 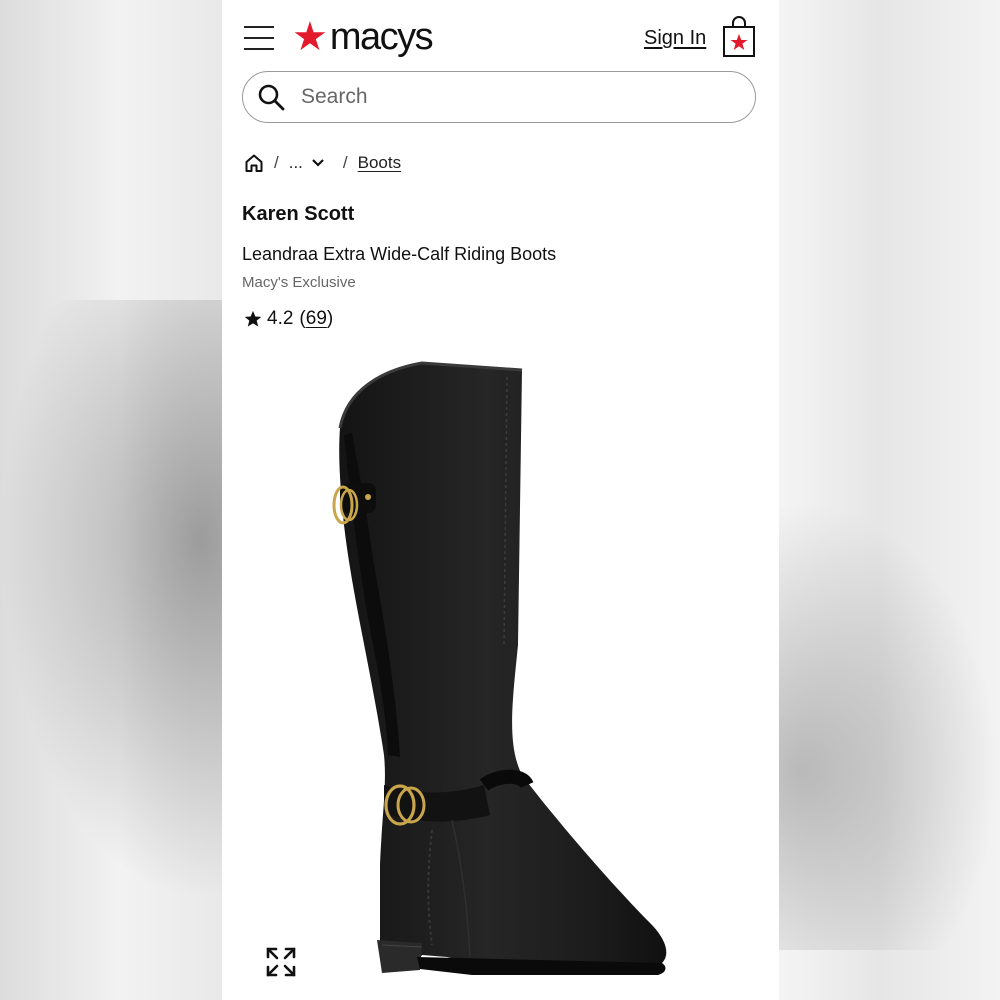 I want to click on exclusive-label: Macy's Exclusive, so click(x=299, y=282).